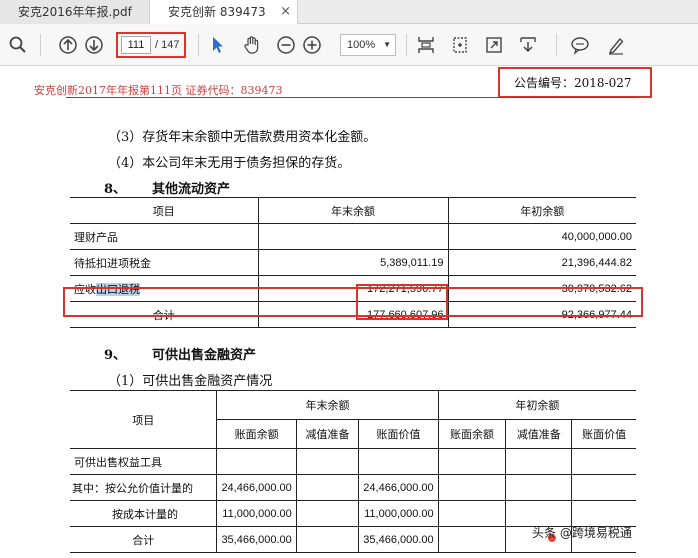 Image resolution: width=698 pixels, height=558 pixels. What do you see at coordinates (217, 12) in the screenshot?
I see `tab-label: 安克创新 839473` at bounding box center [217, 12].